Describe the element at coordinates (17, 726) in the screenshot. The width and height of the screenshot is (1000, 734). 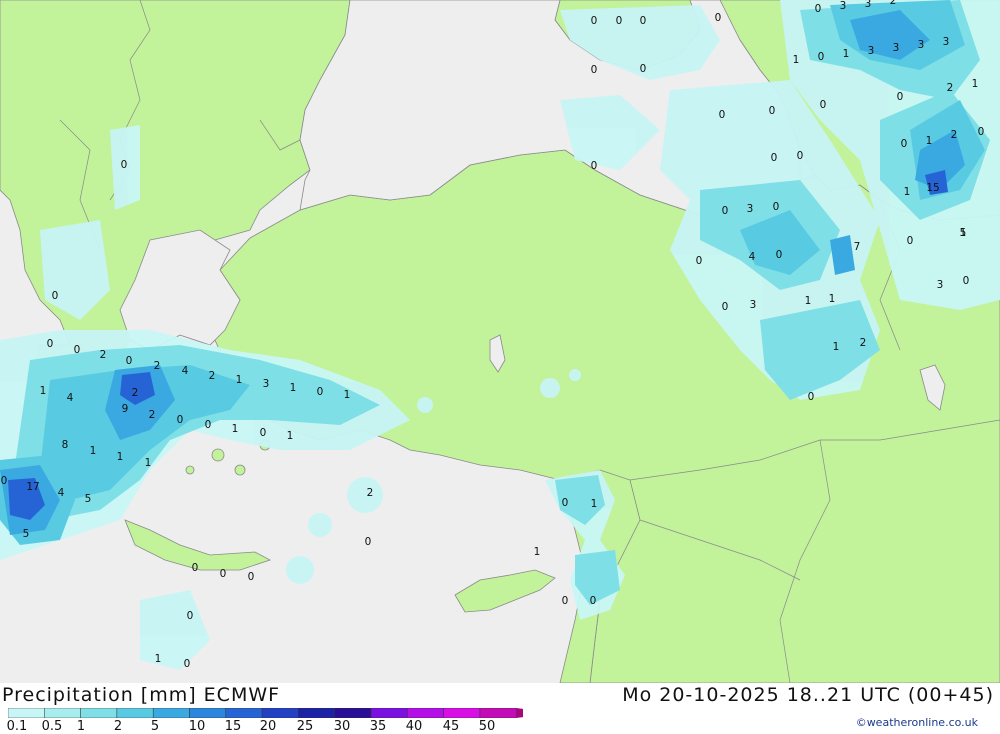
I see `legend-tick-label: 0.1` at that location.